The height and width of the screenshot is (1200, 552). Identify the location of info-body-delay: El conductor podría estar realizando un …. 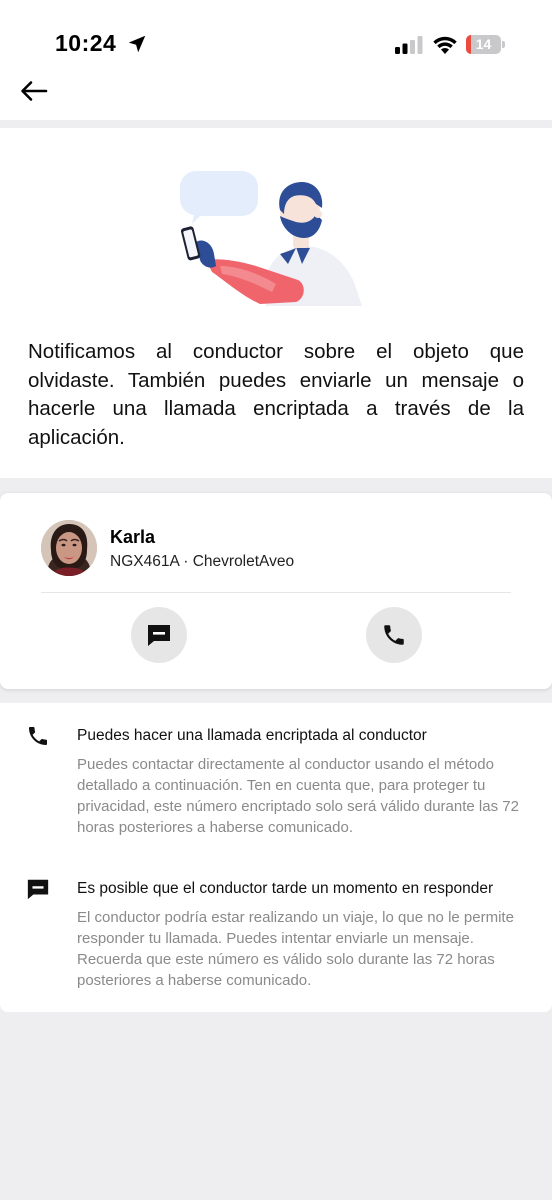
(295, 949).